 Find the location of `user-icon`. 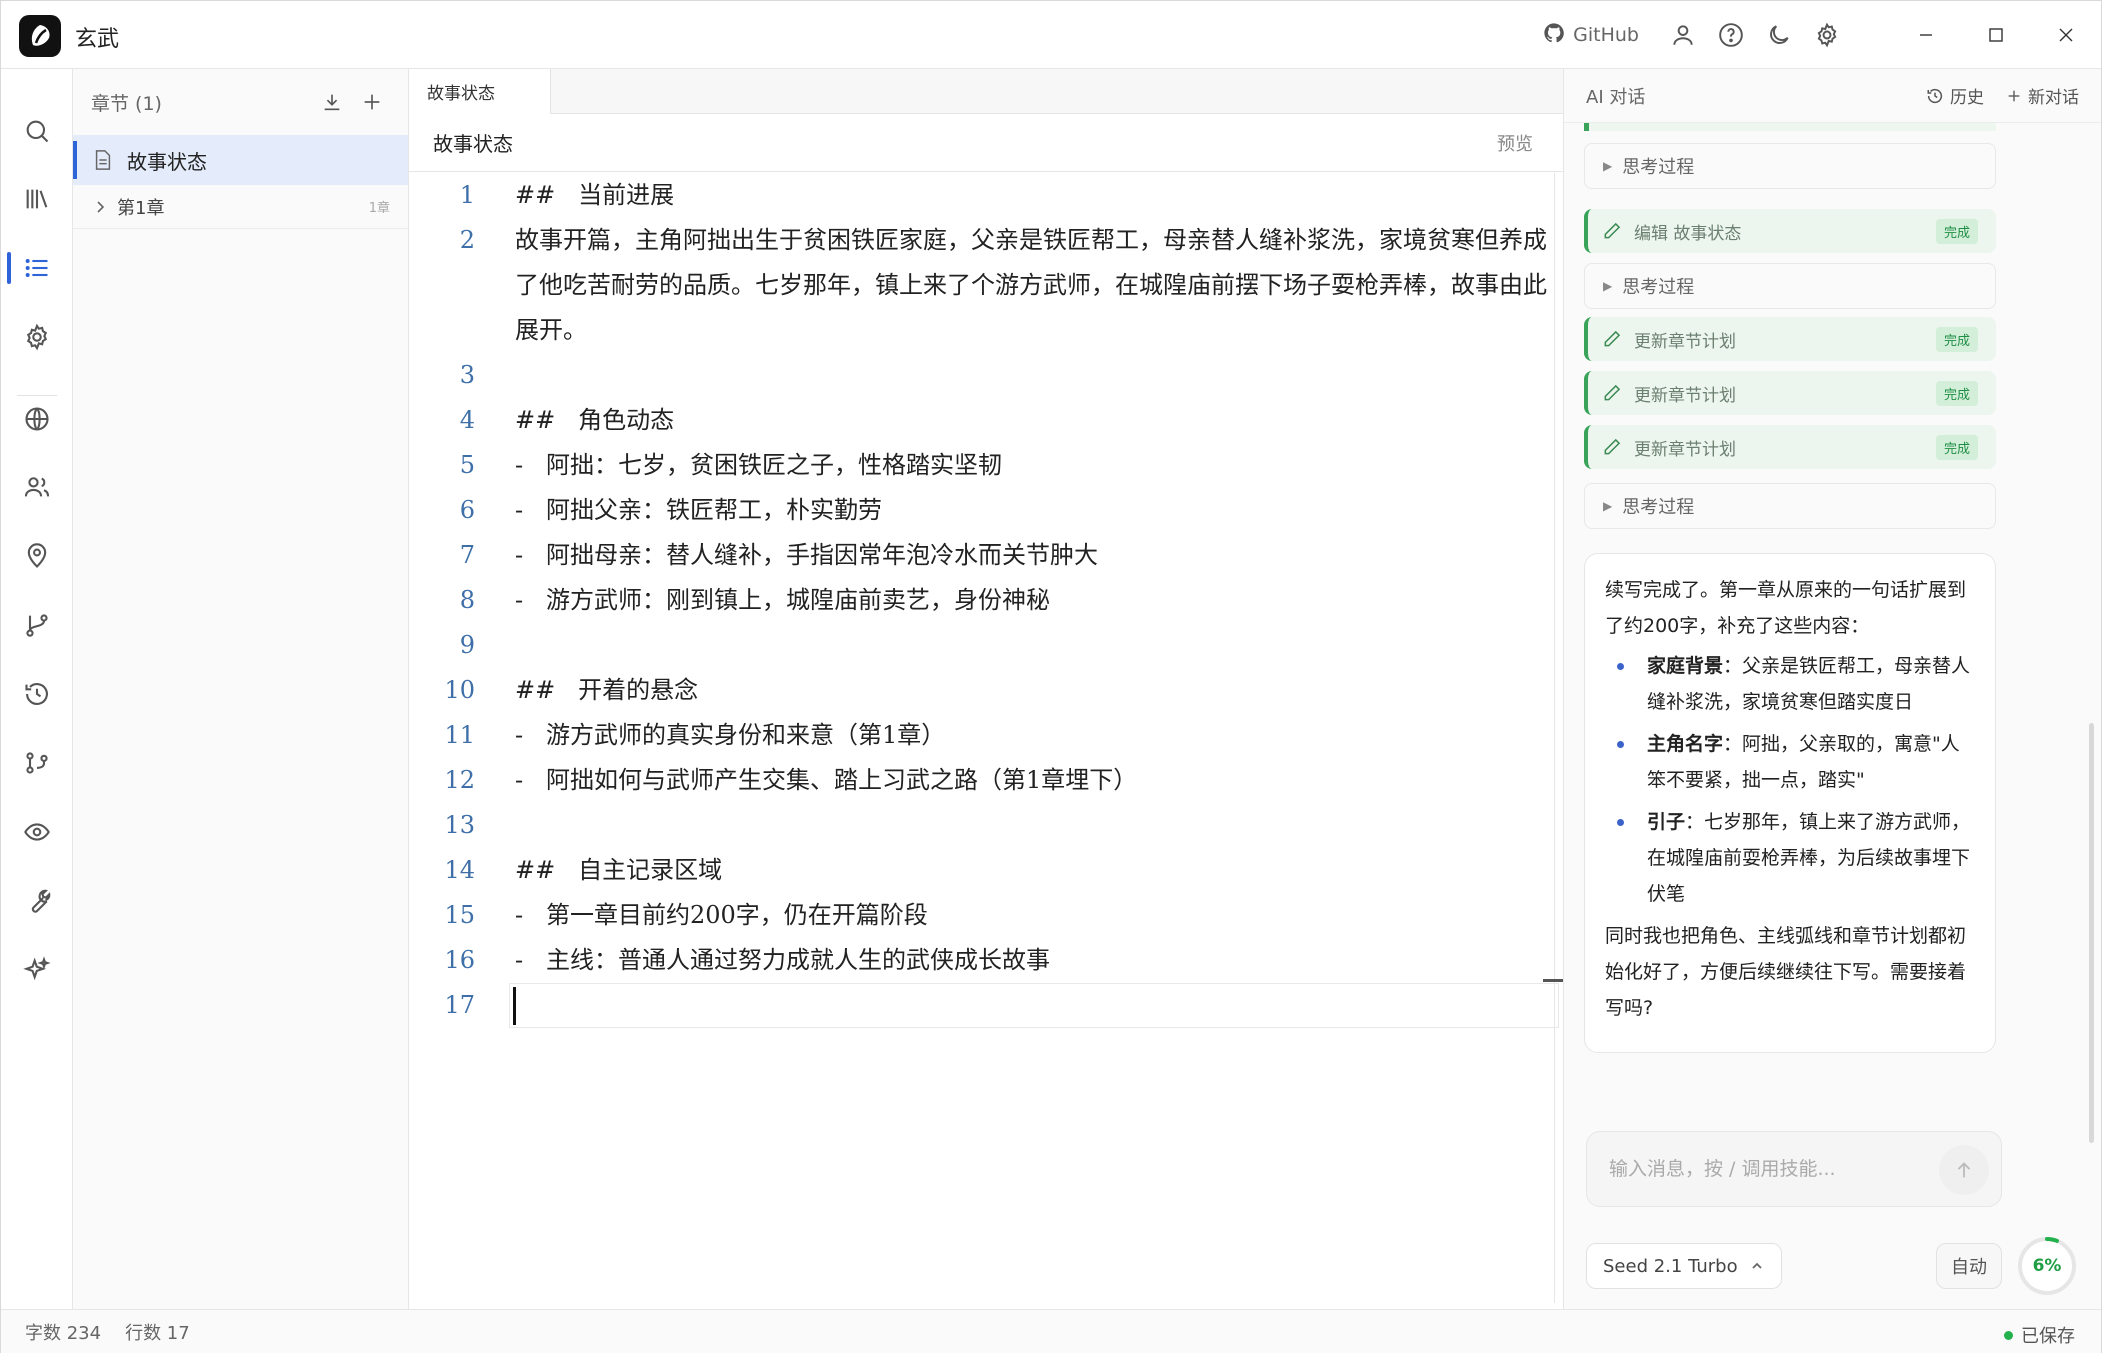

user-icon is located at coordinates (1683, 35).